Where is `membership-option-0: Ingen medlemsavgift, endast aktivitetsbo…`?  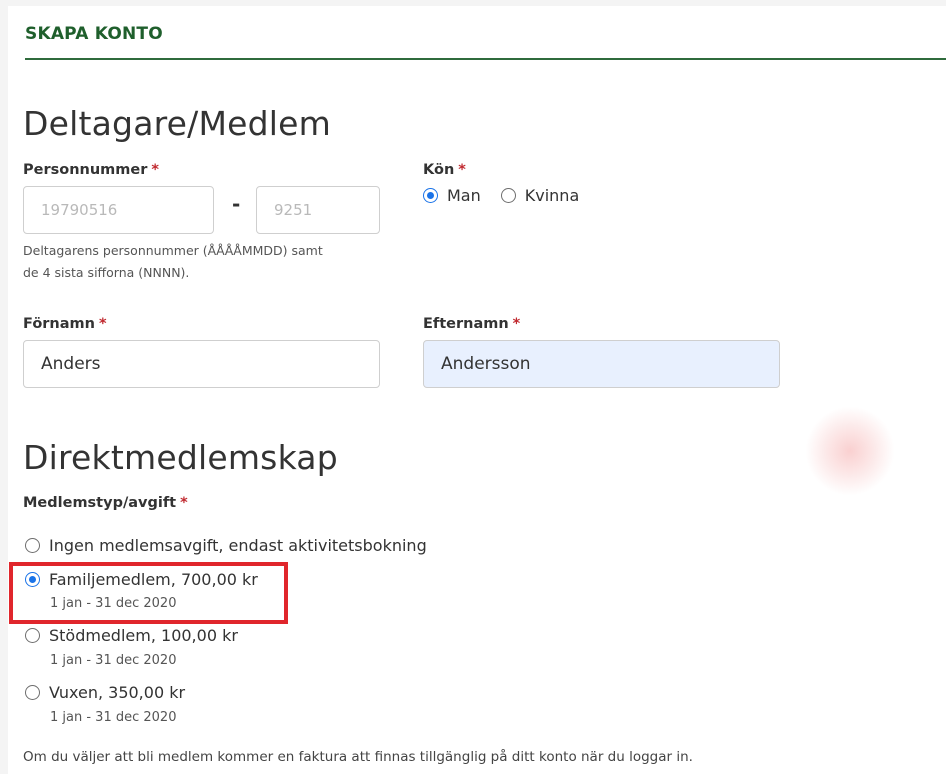 membership-option-0: Ingen medlemsavgift, endast aktivitetsbo… is located at coordinates (226, 545).